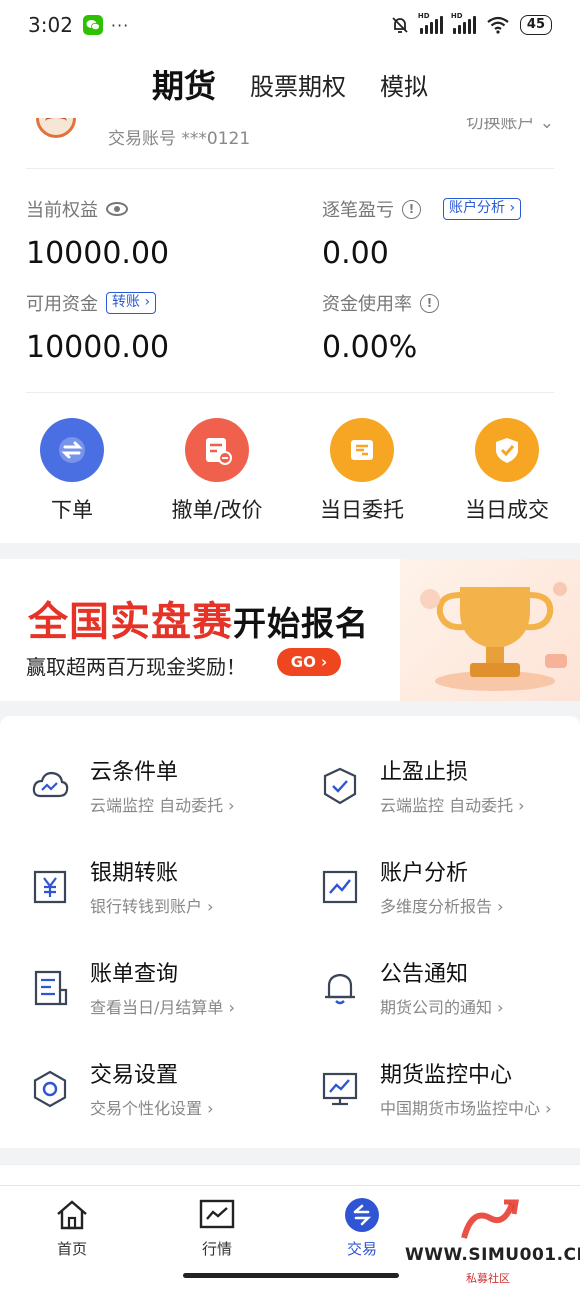 The image size is (580, 1289). I want to click on feature-title: 交易设置, so click(134, 1075).